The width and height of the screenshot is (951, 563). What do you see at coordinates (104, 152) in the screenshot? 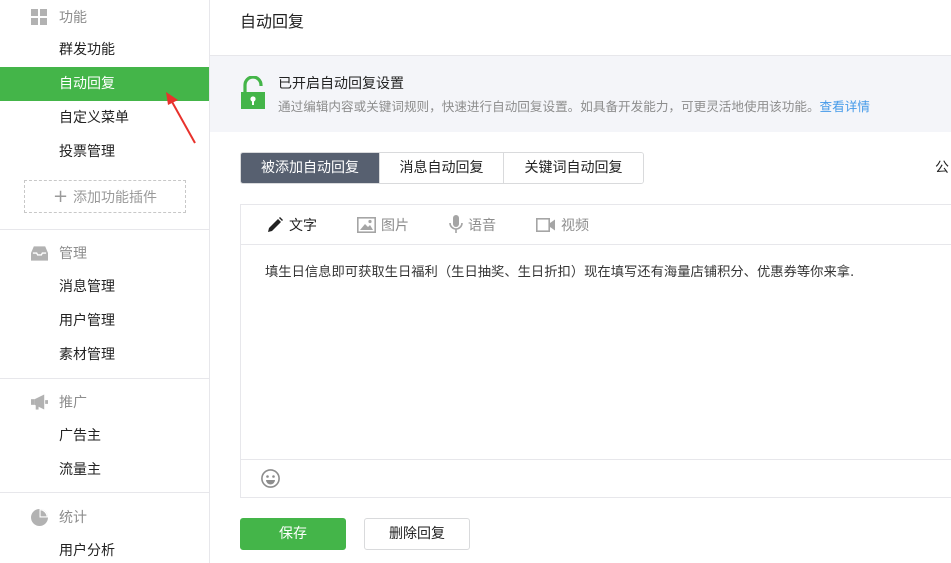
I see `sidebar-item-vote-manage: 投票管理` at bounding box center [104, 152].